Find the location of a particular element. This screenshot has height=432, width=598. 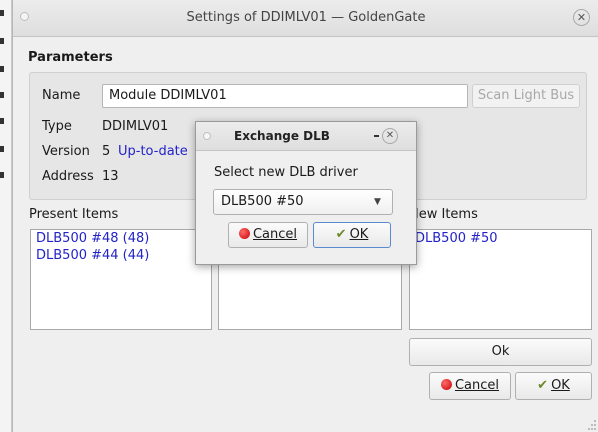

list-item: DLB500 #48 (48) is located at coordinates (121, 238).